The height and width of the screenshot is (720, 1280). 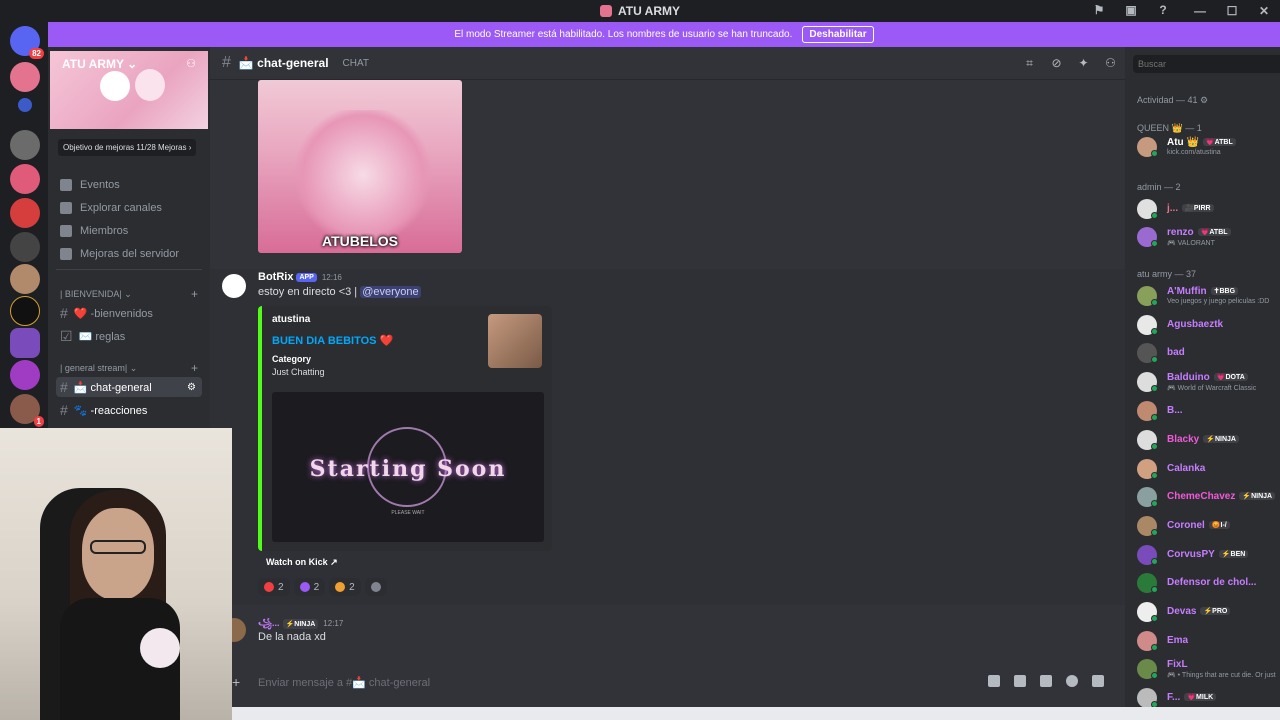 What do you see at coordinates (1208, 353) in the screenshot?
I see `member-row: bad` at bounding box center [1208, 353].